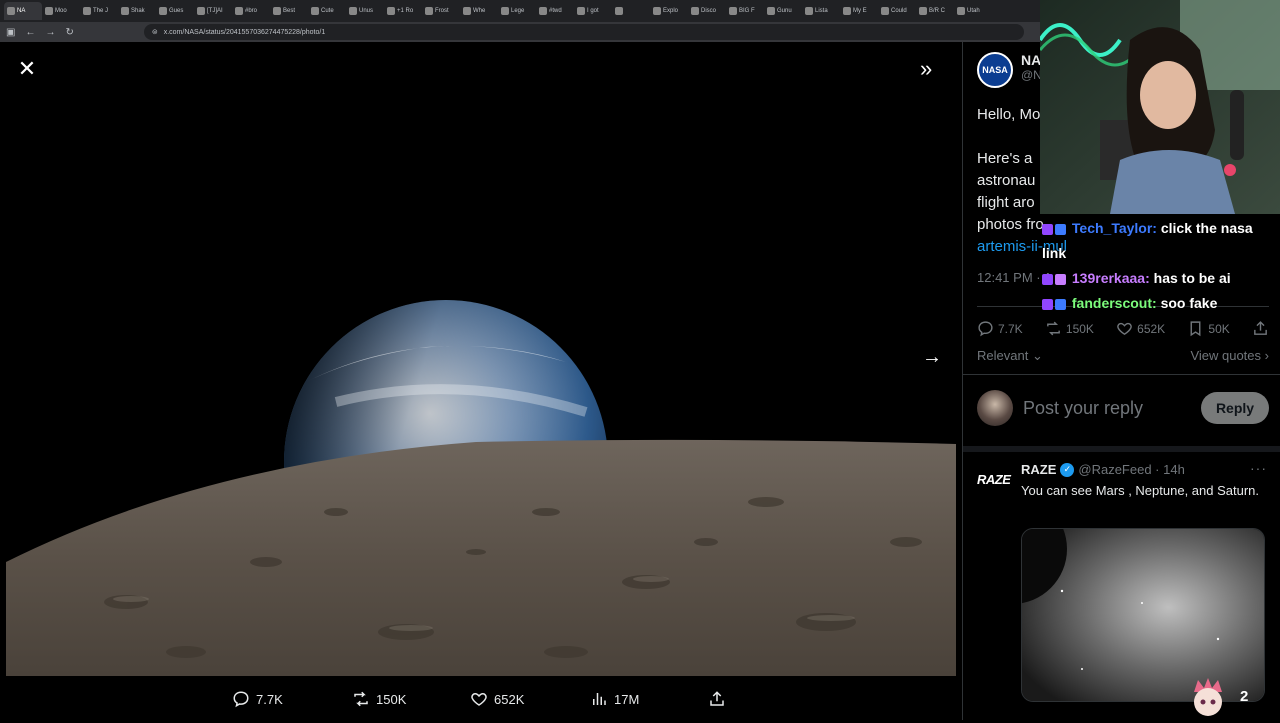 The height and width of the screenshot is (723, 1280). What do you see at coordinates (1244, 696) in the screenshot?
I see `overlay-counter: 2` at bounding box center [1244, 696].